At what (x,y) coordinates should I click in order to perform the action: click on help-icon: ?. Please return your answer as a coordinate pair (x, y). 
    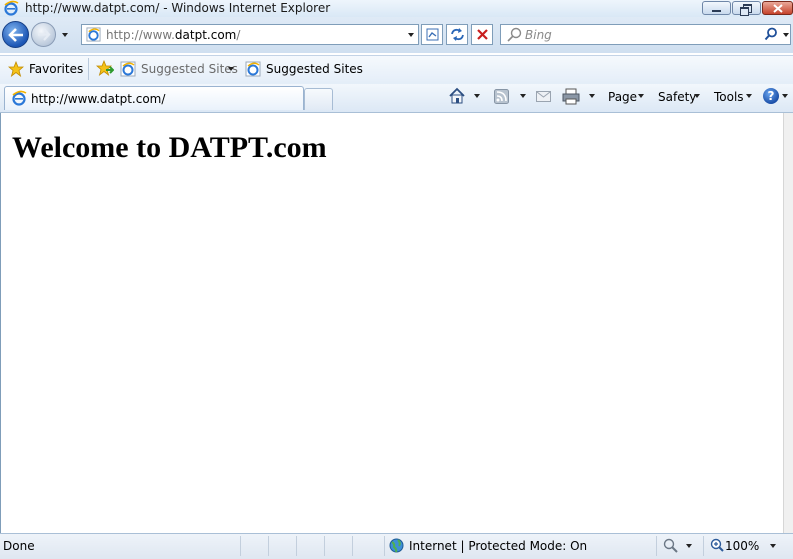
    Looking at the image, I should click on (771, 96).